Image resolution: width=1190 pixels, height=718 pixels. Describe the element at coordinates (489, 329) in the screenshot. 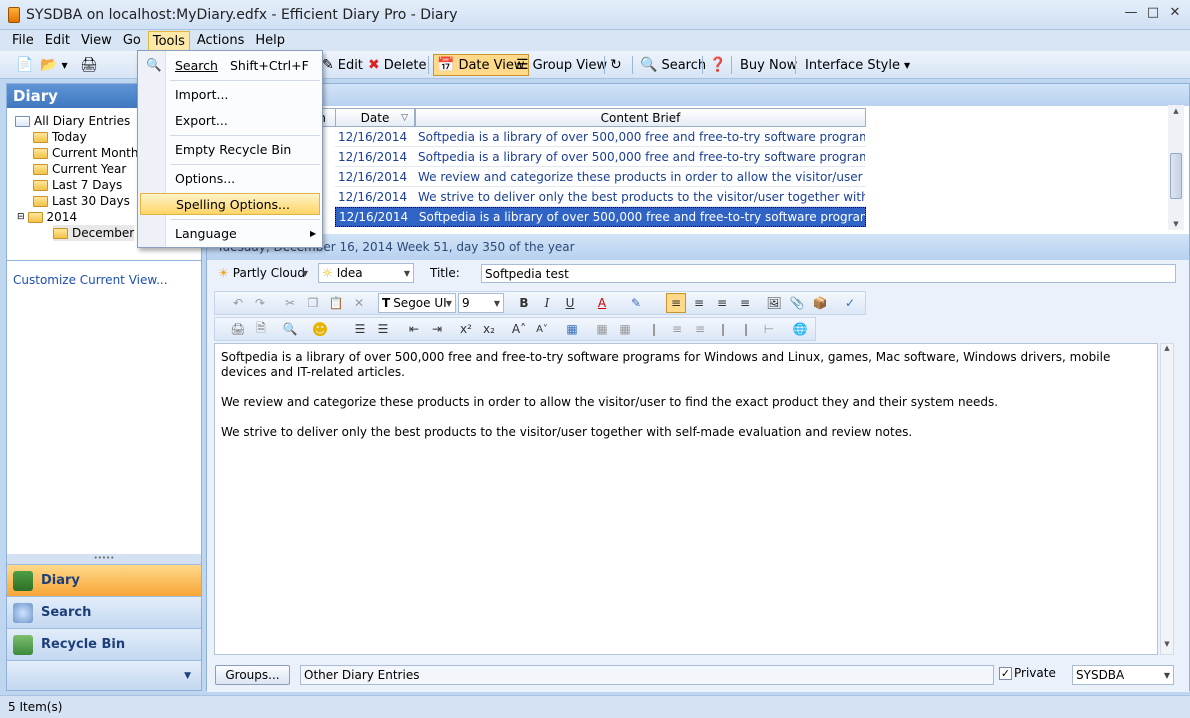

I see `subscript-icon: x₂` at that location.